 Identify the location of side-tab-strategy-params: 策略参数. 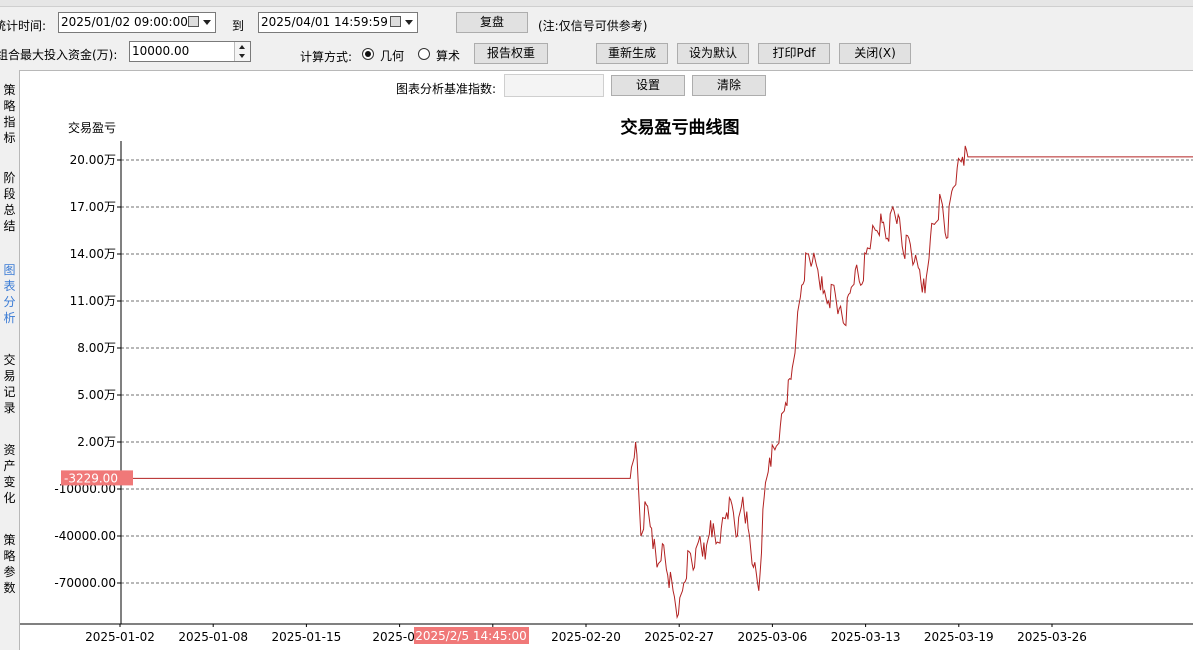
(9, 564).